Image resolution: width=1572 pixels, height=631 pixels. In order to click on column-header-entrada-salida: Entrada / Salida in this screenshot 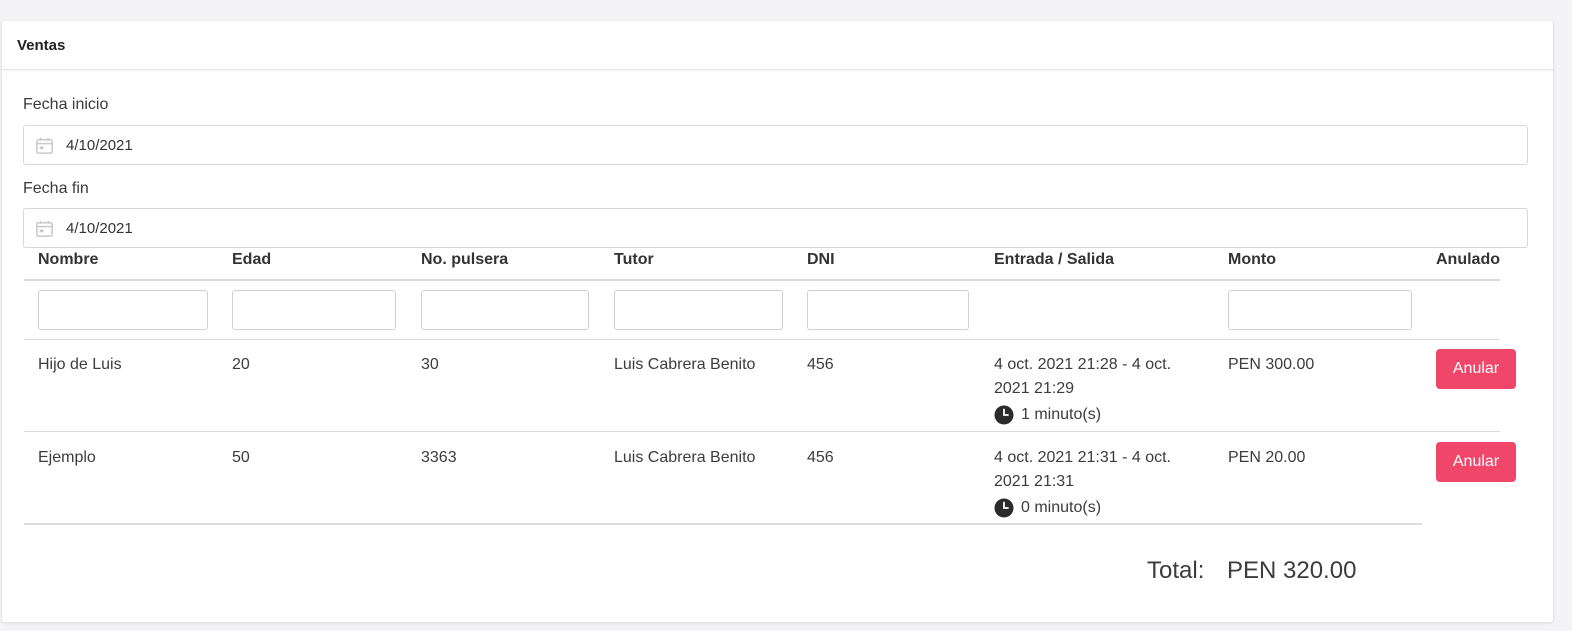, I will do `click(1054, 259)`.